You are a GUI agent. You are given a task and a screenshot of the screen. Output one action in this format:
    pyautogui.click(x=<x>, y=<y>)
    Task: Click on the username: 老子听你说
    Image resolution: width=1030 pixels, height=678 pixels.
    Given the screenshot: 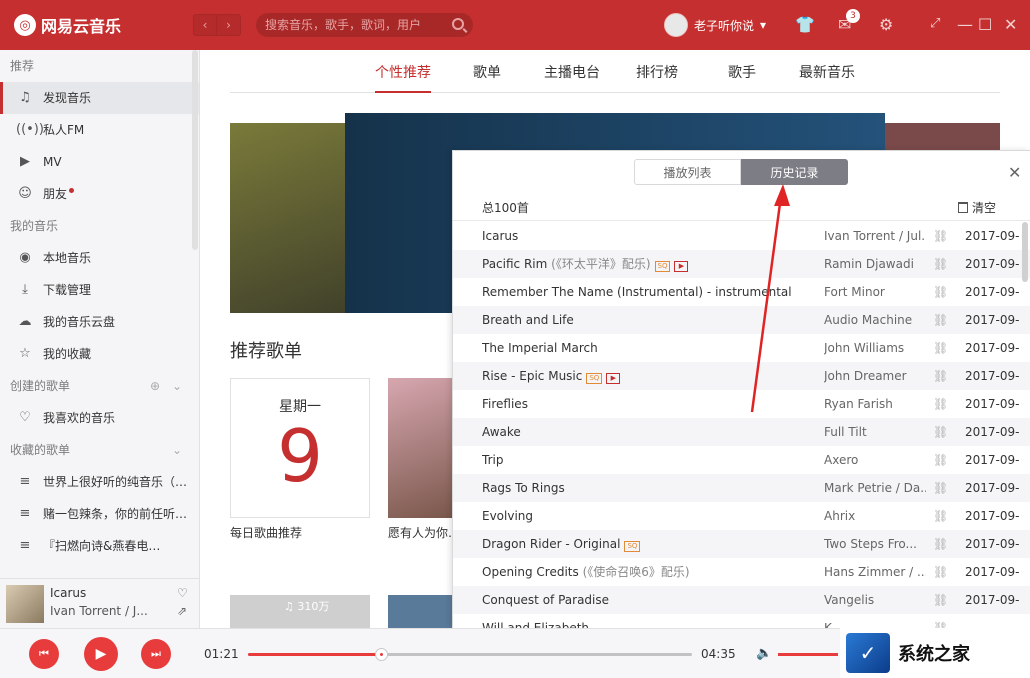 What is the action you would take?
    pyautogui.click(x=724, y=25)
    